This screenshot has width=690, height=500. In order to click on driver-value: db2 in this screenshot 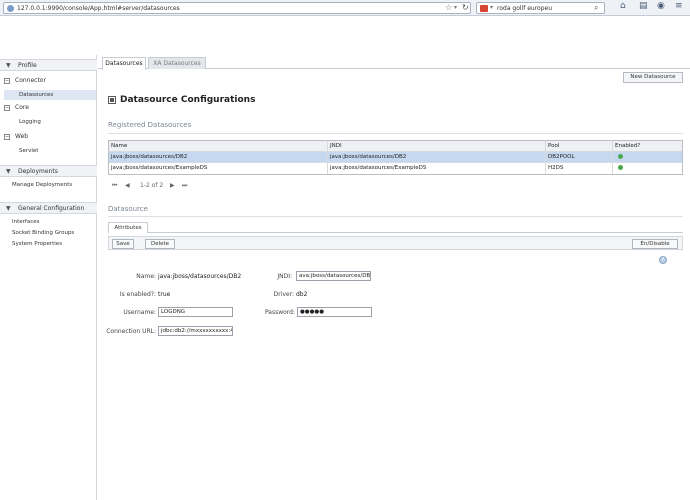, I will do `click(302, 294)`.